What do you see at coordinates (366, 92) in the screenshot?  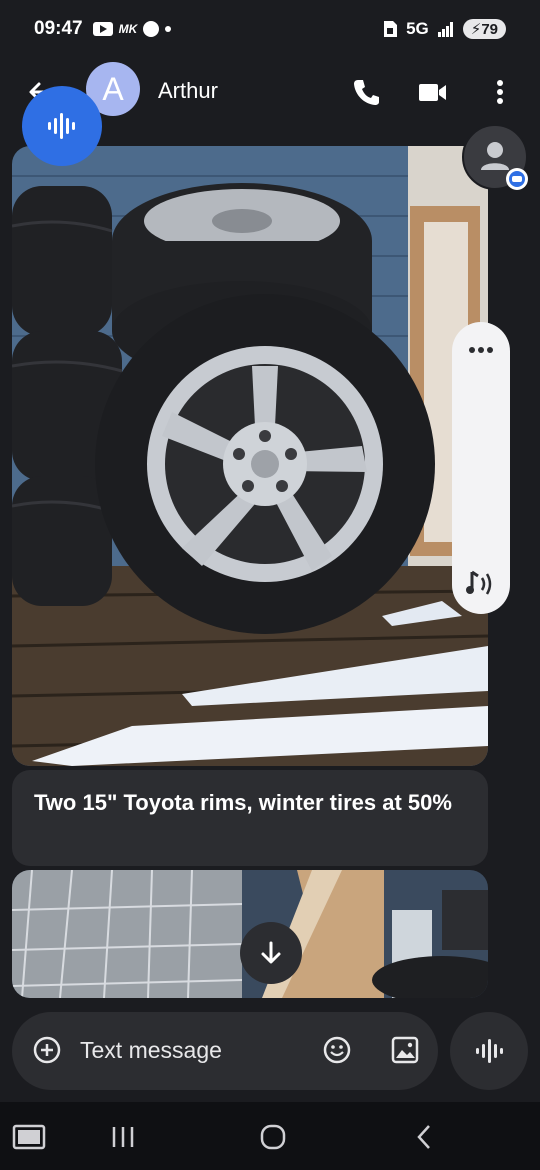 I see `phone-icon` at bounding box center [366, 92].